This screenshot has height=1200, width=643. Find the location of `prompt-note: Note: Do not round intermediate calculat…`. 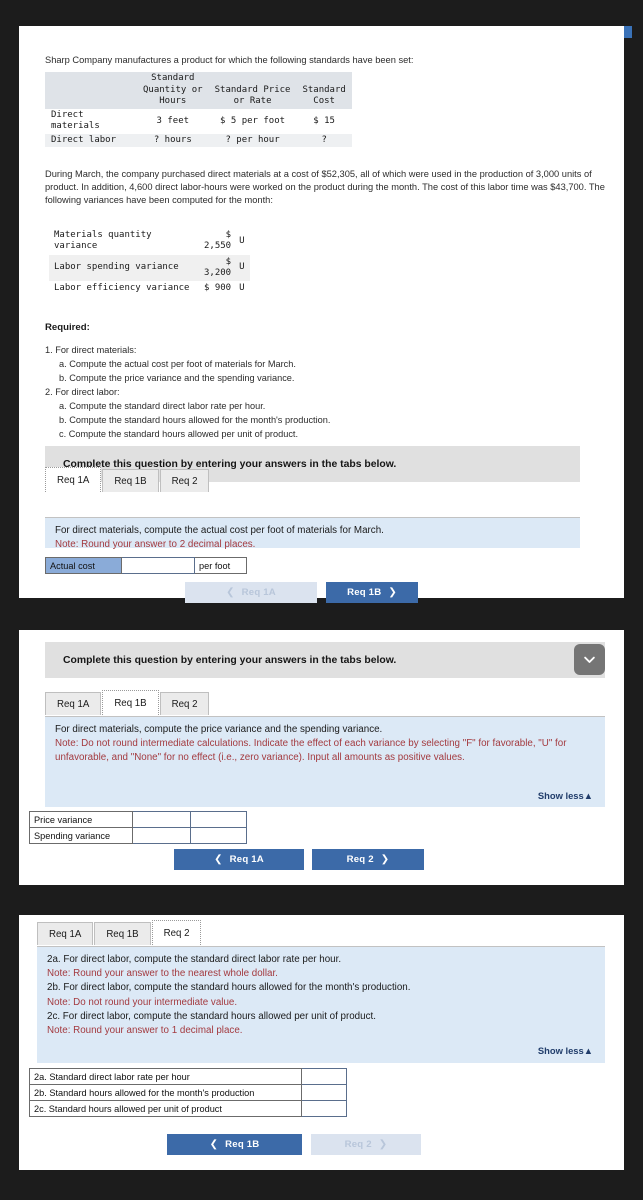

prompt-note: Note: Do not round intermediate calculat… is located at coordinates (311, 751).